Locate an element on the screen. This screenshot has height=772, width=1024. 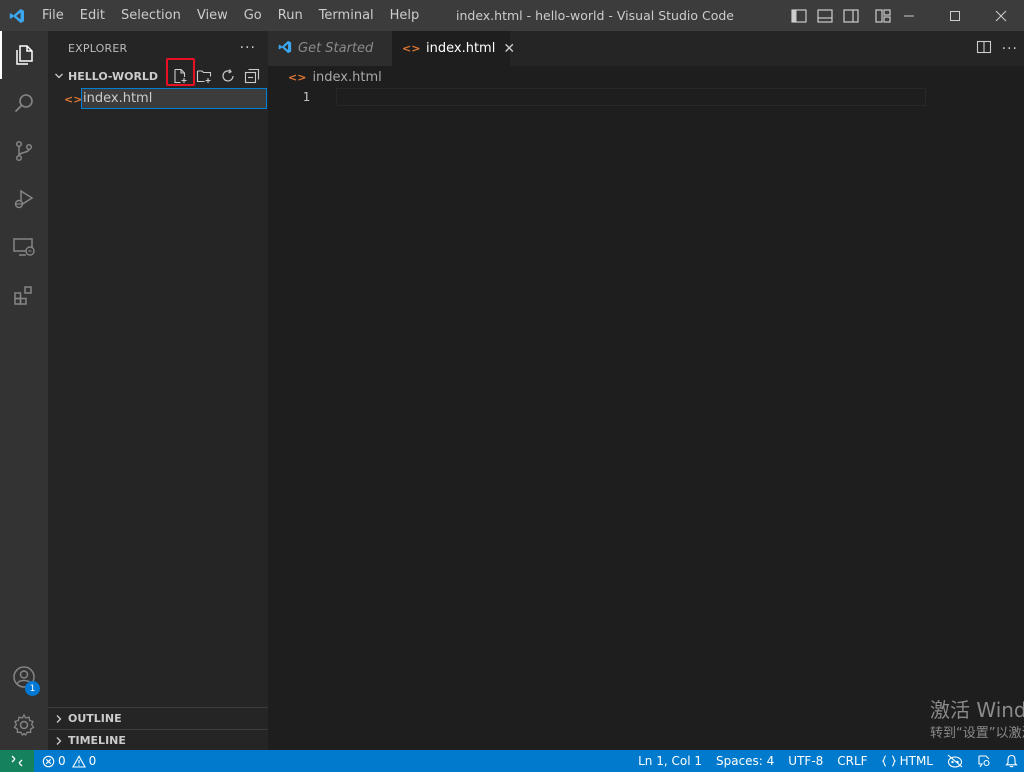
toggle-secondary-sidebar-icon is located at coordinates (851, 16).